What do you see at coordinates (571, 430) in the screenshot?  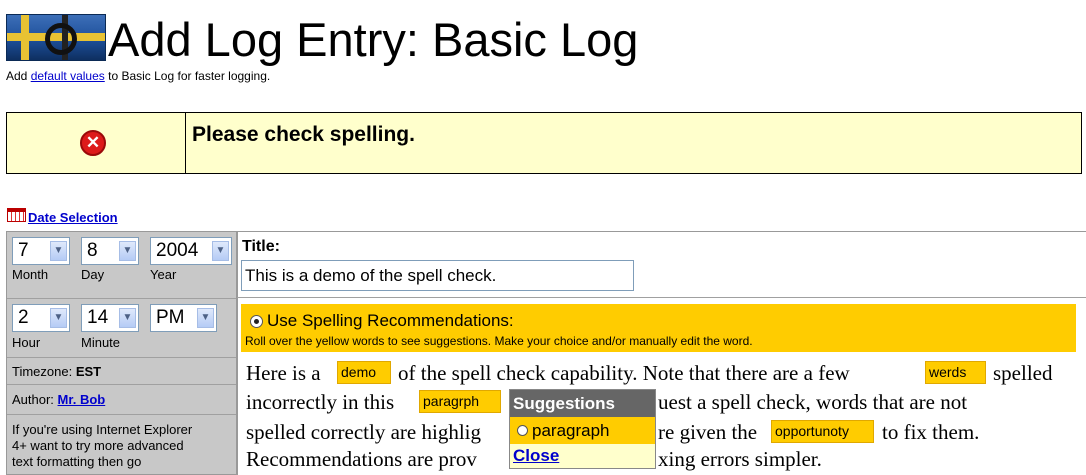 I see `suggestion-option-label: paragraph` at bounding box center [571, 430].